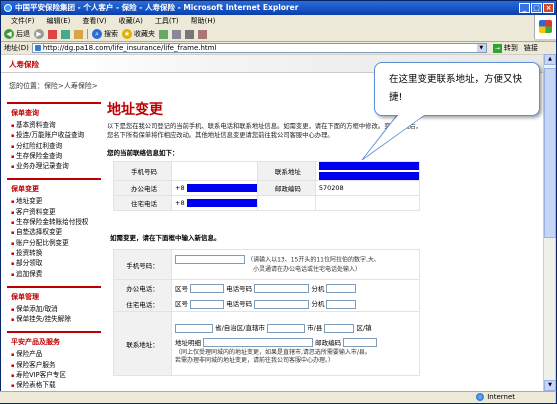 The width and height of the screenshot is (557, 404). I want to click on scroll-thumb, so click(550, 153).